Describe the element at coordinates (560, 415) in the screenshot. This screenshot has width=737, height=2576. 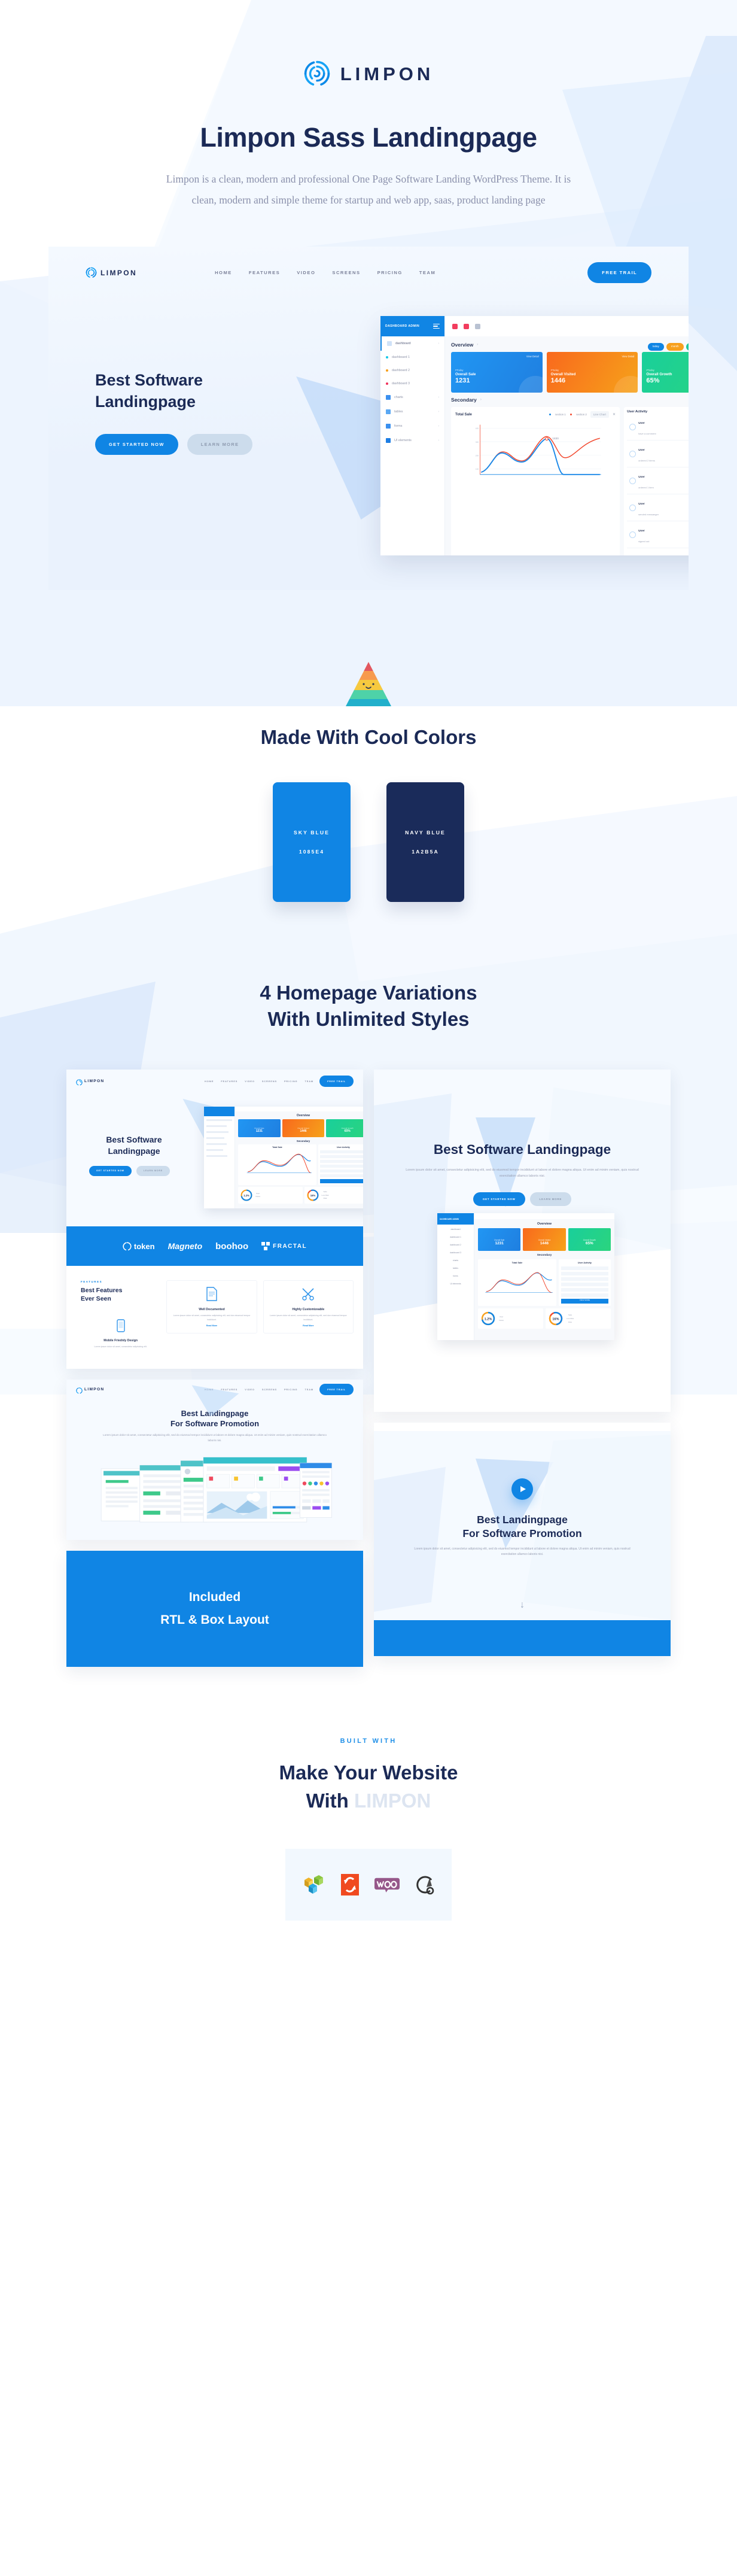
I see `legend-section-1: section 1` at that location.